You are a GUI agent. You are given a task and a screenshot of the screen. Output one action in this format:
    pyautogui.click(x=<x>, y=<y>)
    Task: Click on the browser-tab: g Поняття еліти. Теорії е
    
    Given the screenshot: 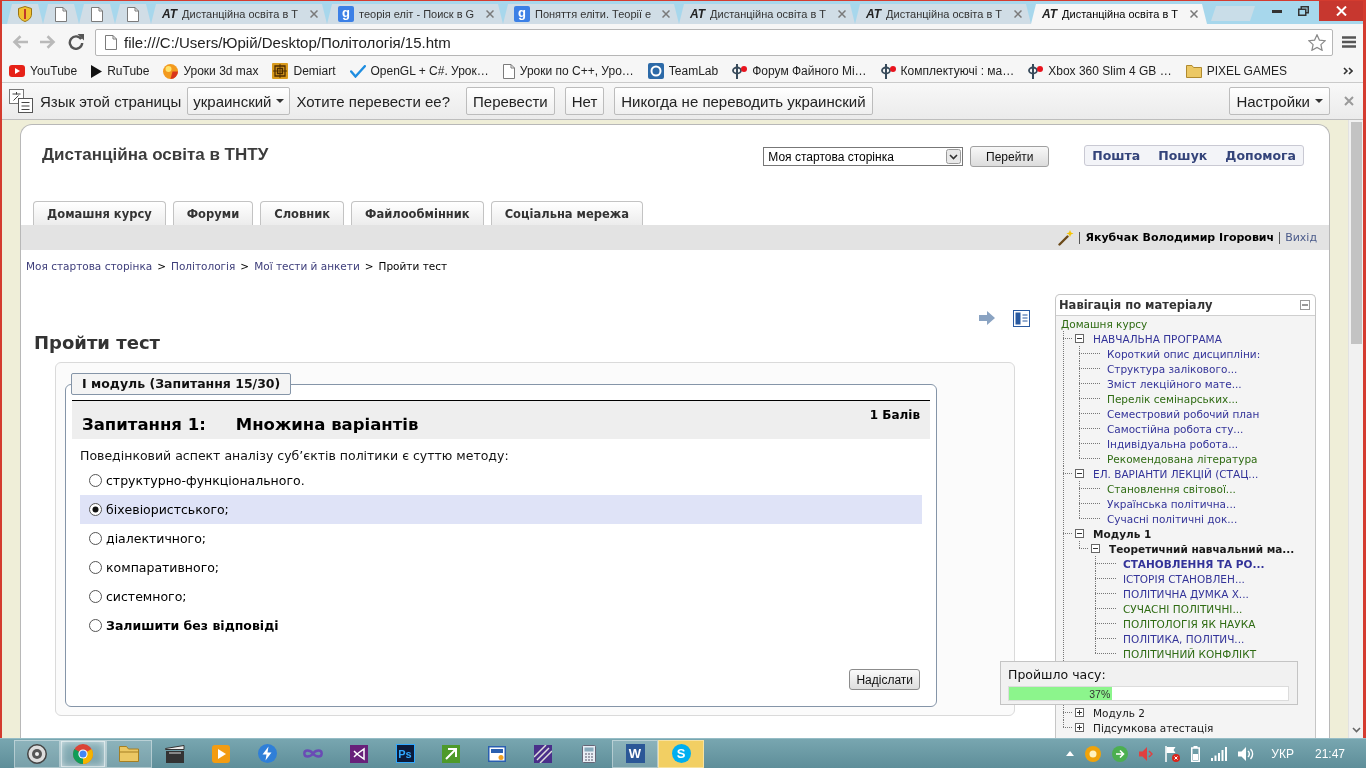 What is the action you would take?
    pyautogui.click(x=591, y=14)
    